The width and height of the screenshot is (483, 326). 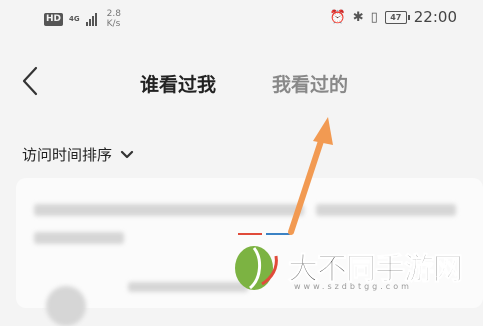 What do you see at coordinates (353, 265) in the screenshot?
I see `watermark: 大不同手游网 www.szdbtgg.com` at bounding box center [353, 265].